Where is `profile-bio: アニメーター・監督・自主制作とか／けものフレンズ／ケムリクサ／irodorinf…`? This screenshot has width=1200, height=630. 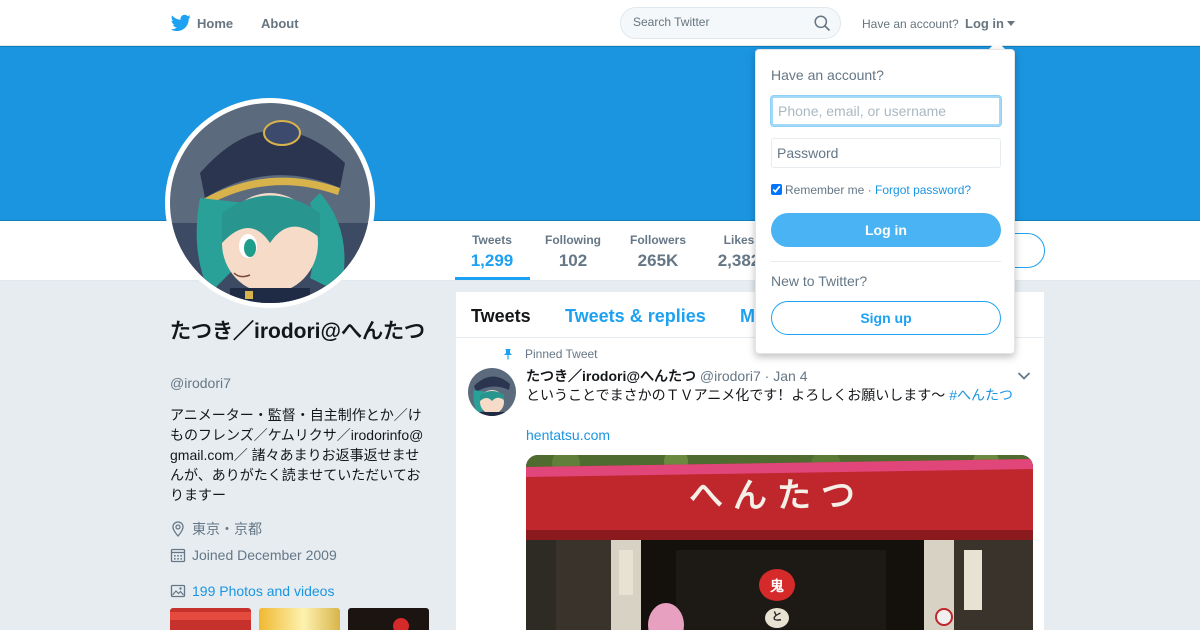
profile-bio: アニメーター・監督・自主制作とか／けものフレンズ／ケムリクサ／irodorinf… is located at coordinates (297, 455).